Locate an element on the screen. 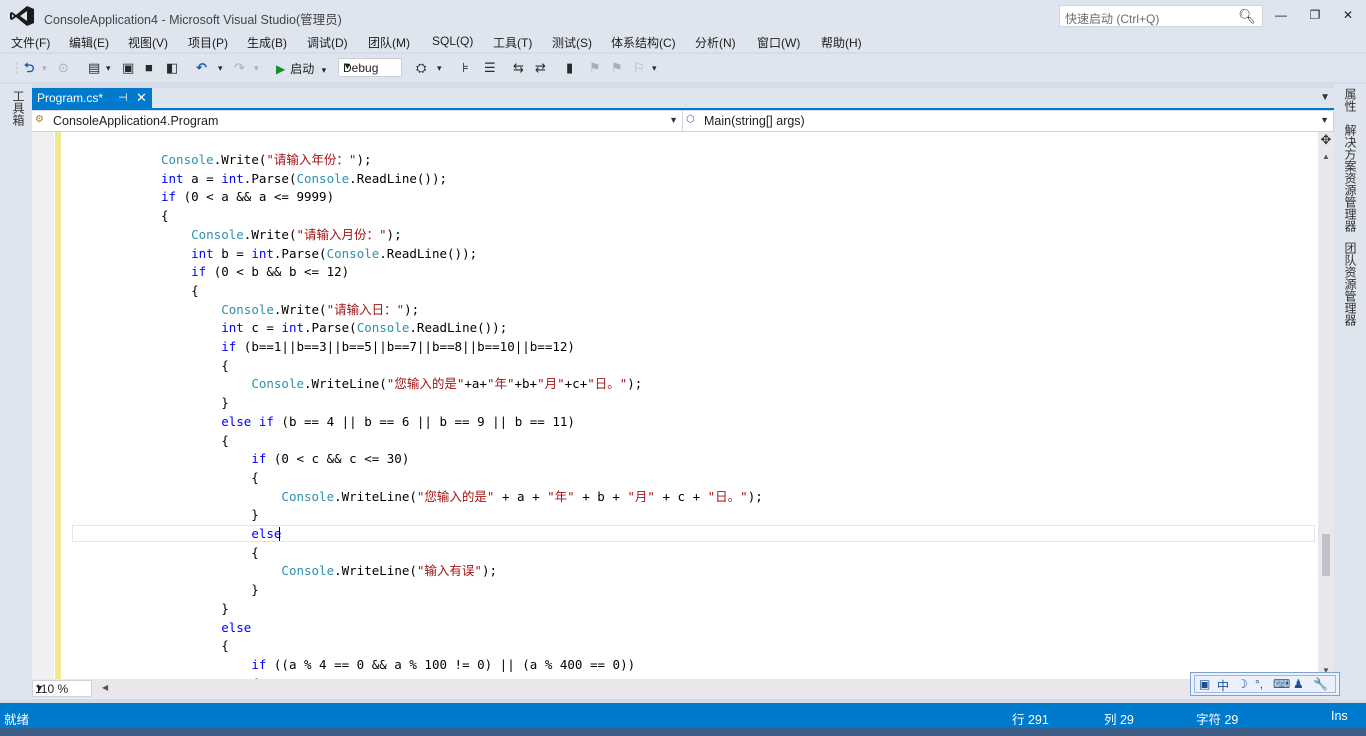 The width and height of the screenshot is (1366, 736). scroll-left-icon: ◀ is located at coordinates (105, 687).